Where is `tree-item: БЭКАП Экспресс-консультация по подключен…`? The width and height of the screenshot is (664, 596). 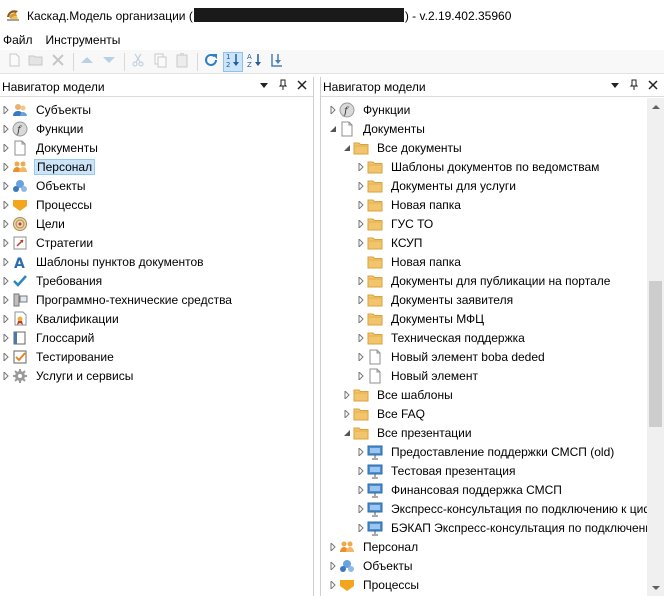
tree-item: БЭКАП Экспресс-консультация по подключен… is located at coordinates (495, 527).